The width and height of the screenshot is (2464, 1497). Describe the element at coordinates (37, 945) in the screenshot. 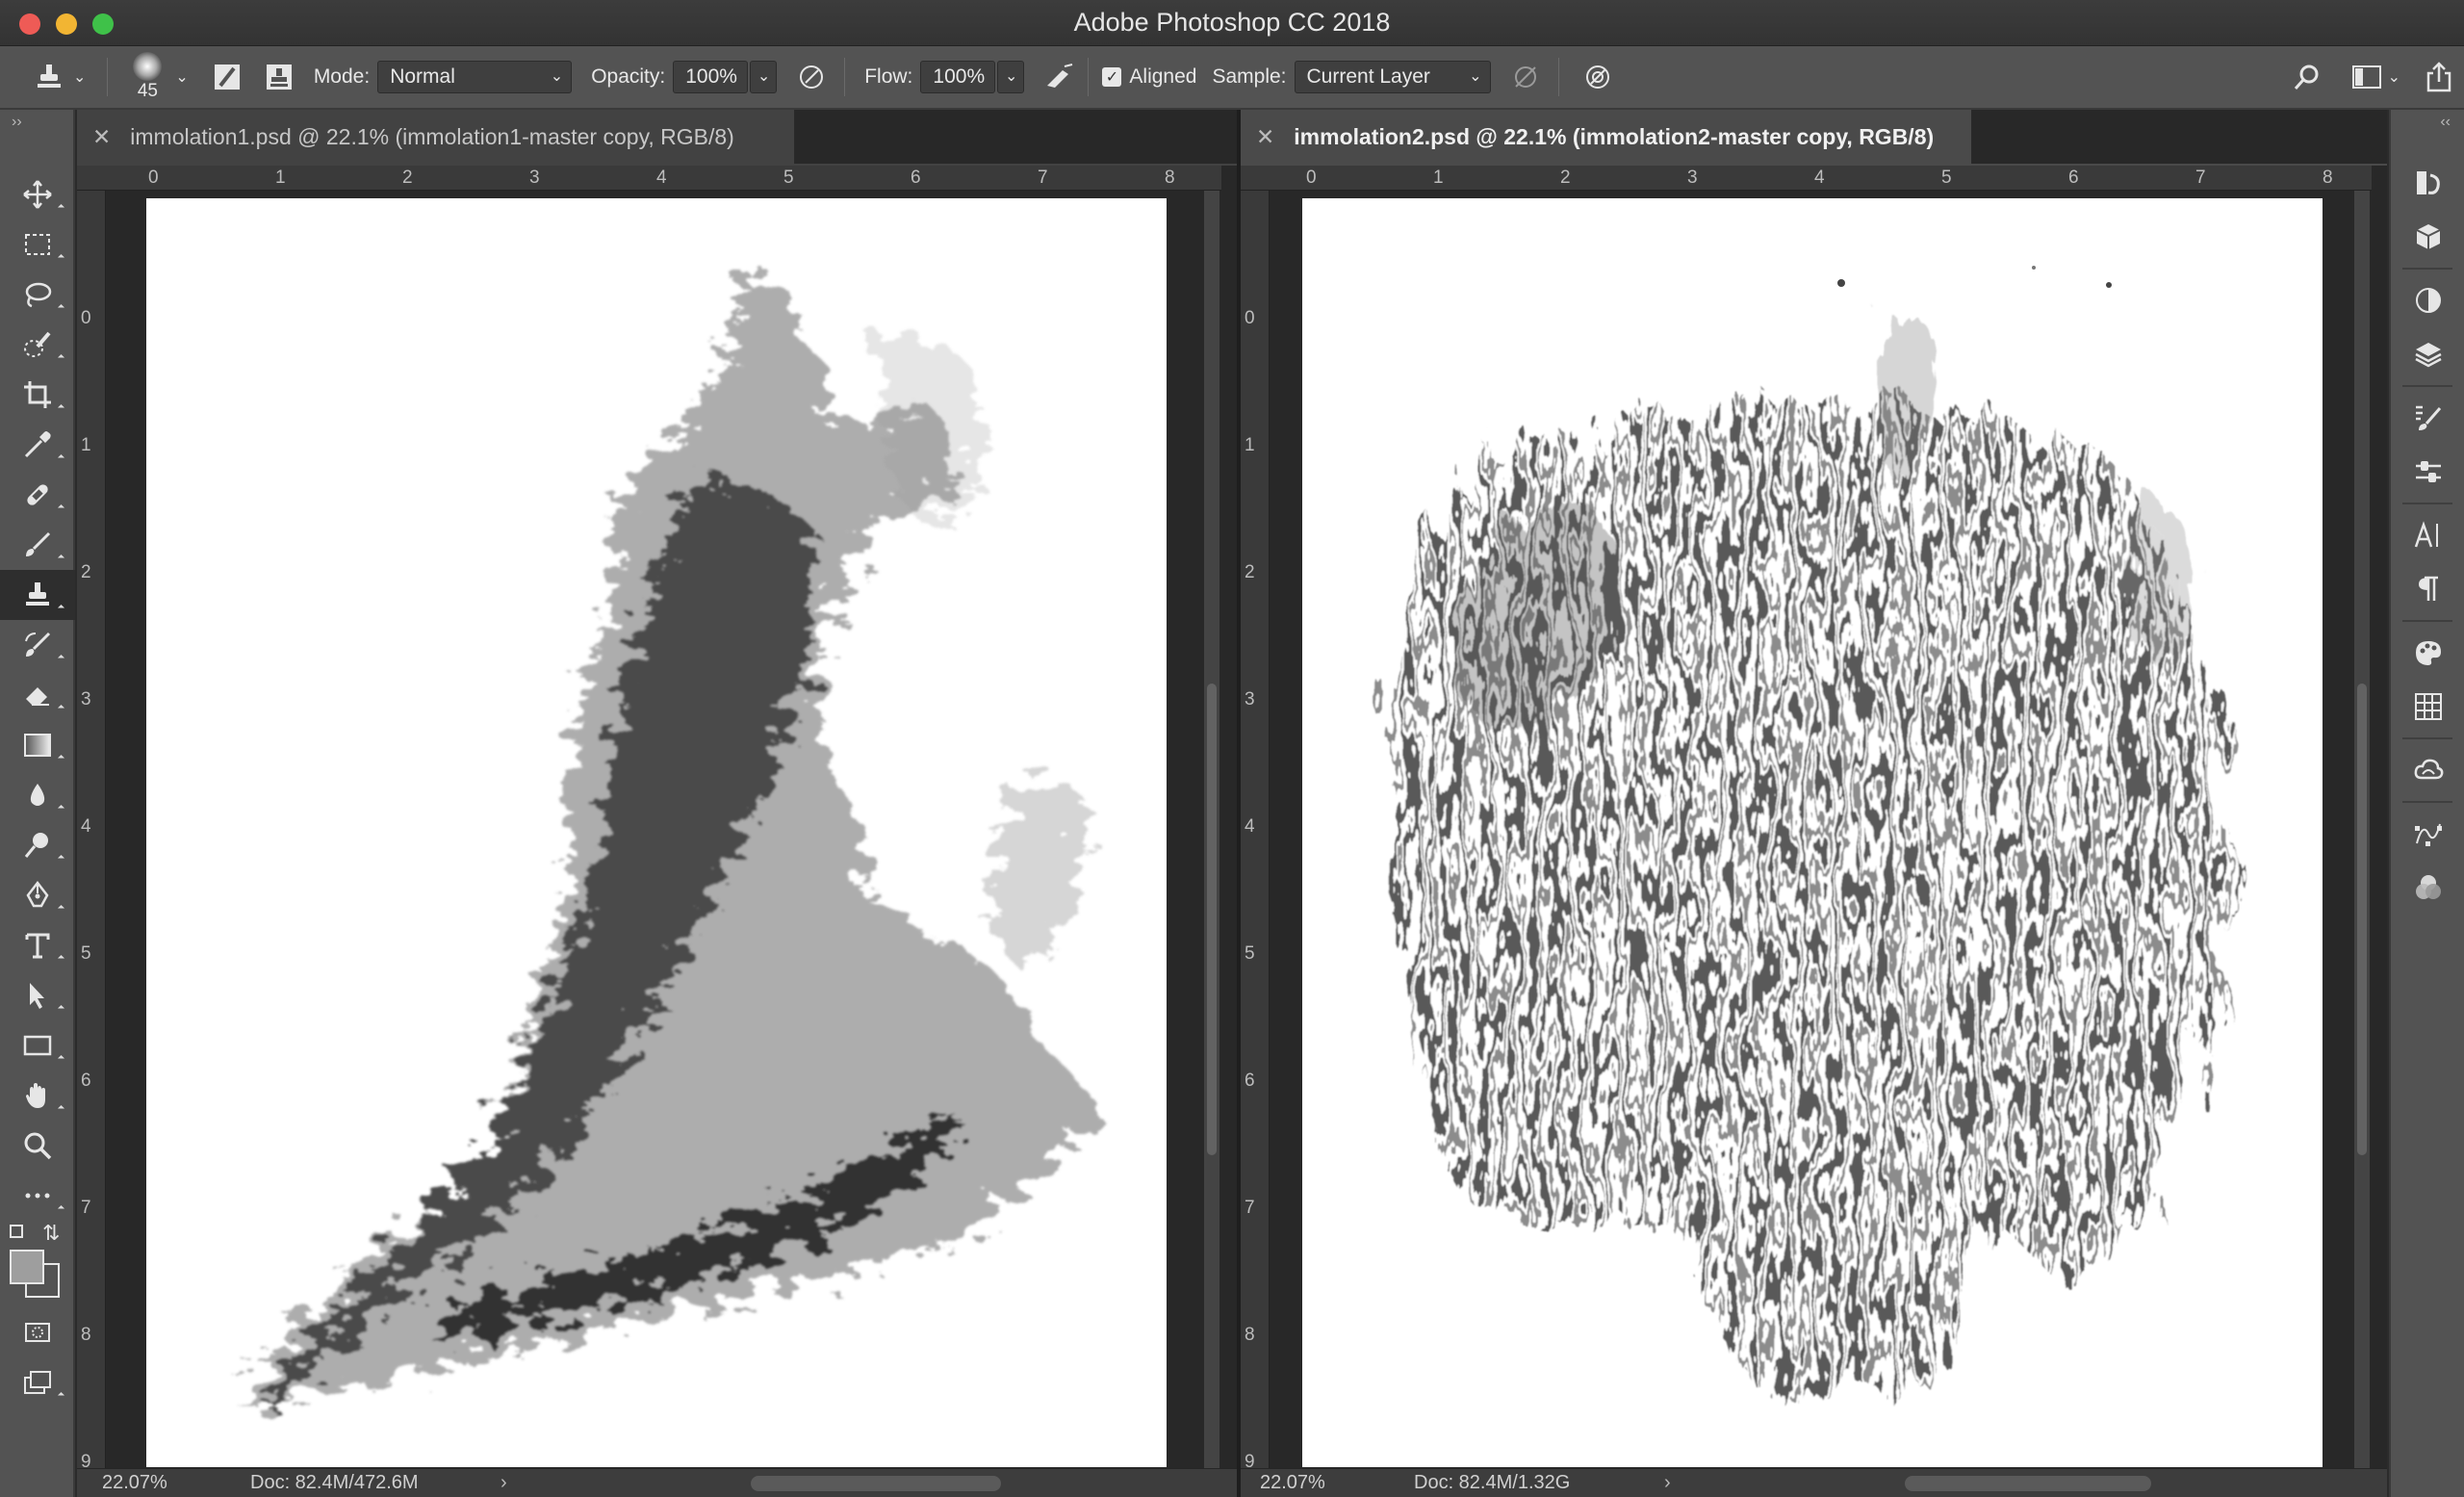

I see `type-tool` at that location.